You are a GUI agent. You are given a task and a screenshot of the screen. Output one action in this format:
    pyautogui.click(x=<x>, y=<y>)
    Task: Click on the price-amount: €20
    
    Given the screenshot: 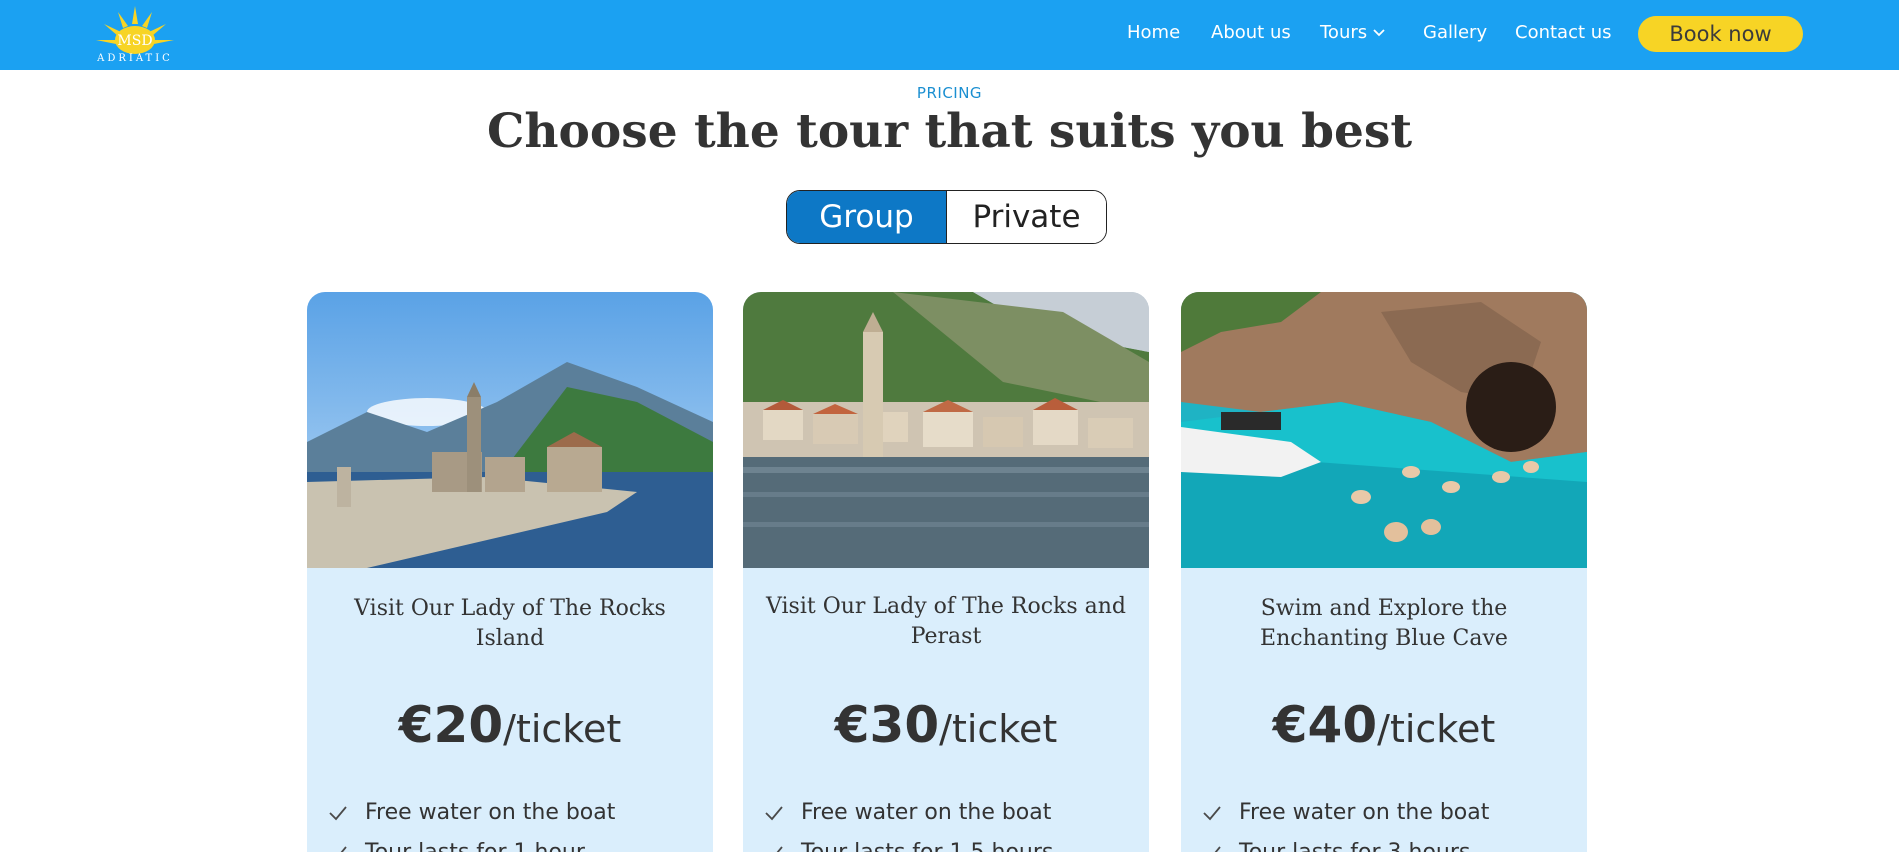 What is the action you would take?
    pyautogui.click(x=451, y=725)
    